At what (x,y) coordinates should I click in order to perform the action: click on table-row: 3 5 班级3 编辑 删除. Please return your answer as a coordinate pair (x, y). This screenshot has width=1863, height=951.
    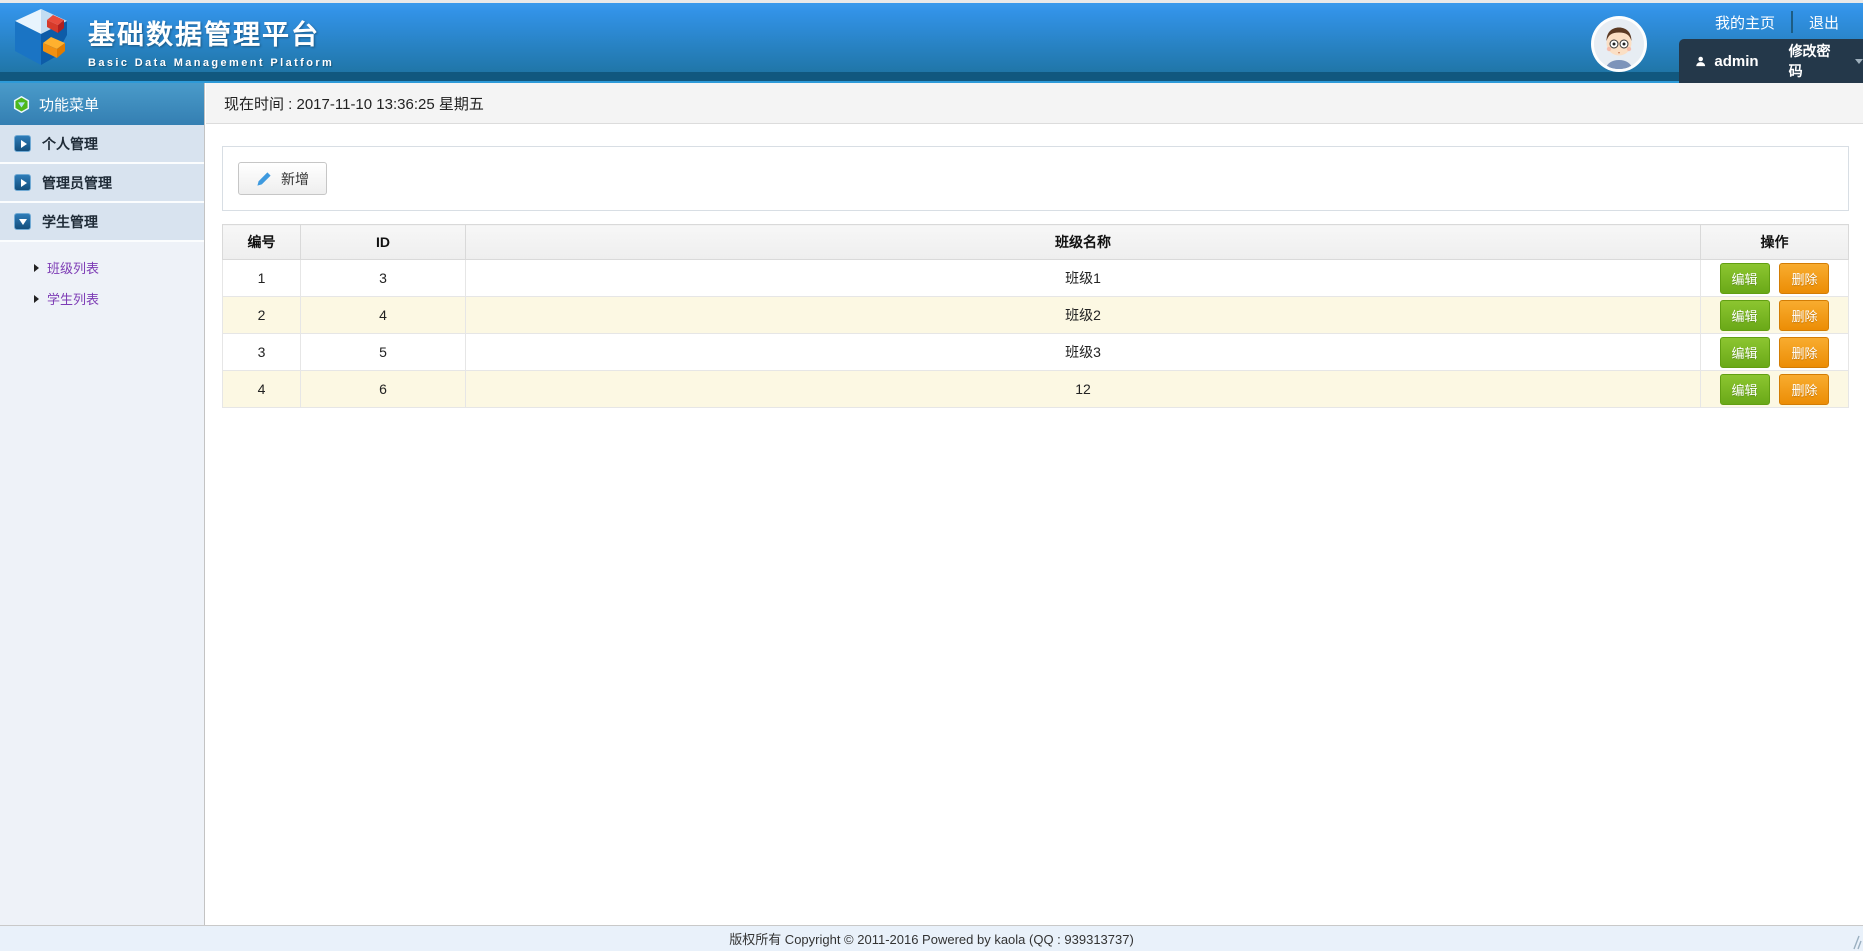
    Looking at the image, I should click on (1035, 352).